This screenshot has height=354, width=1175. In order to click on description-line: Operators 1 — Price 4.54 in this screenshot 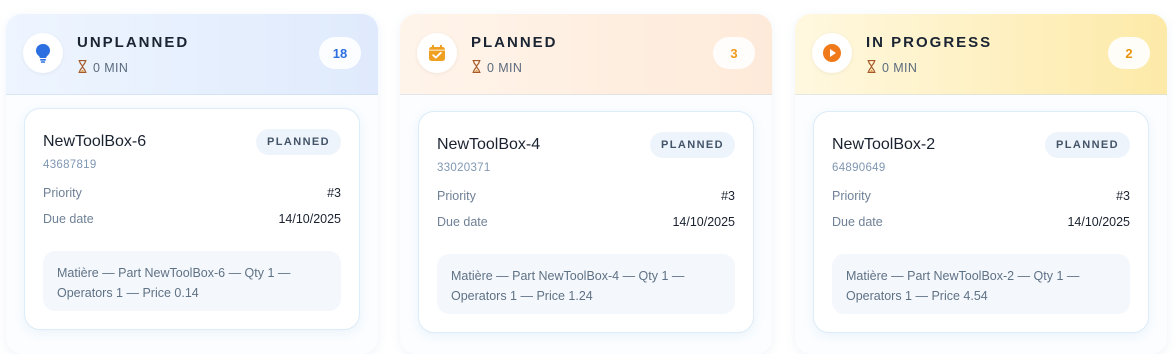, I will do `click(917, 296)`.